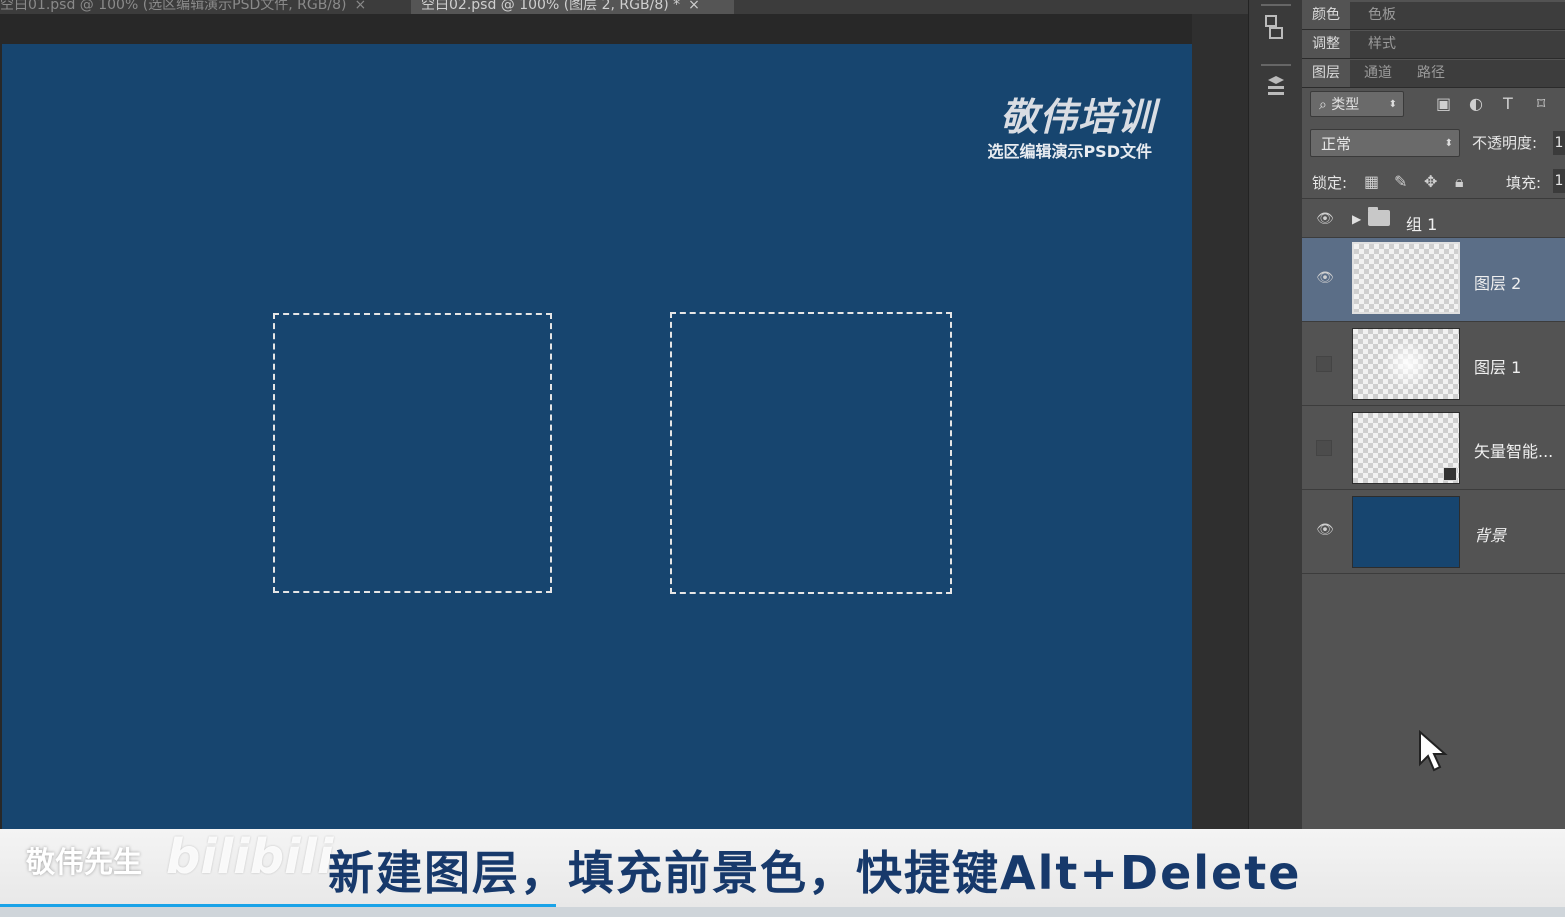 Image resolution: width=1565 pixels, height=917 pixels. I want to click on properties-icon, so click(1276, 90).